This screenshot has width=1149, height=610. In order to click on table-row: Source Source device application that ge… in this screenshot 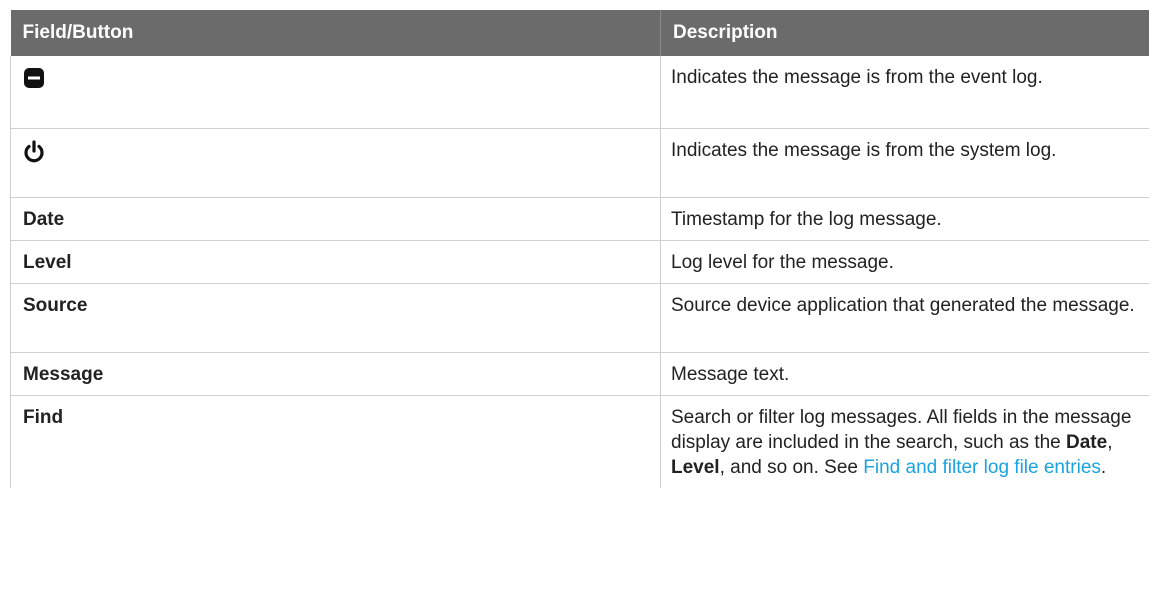, I will do `click(579, 318)`.